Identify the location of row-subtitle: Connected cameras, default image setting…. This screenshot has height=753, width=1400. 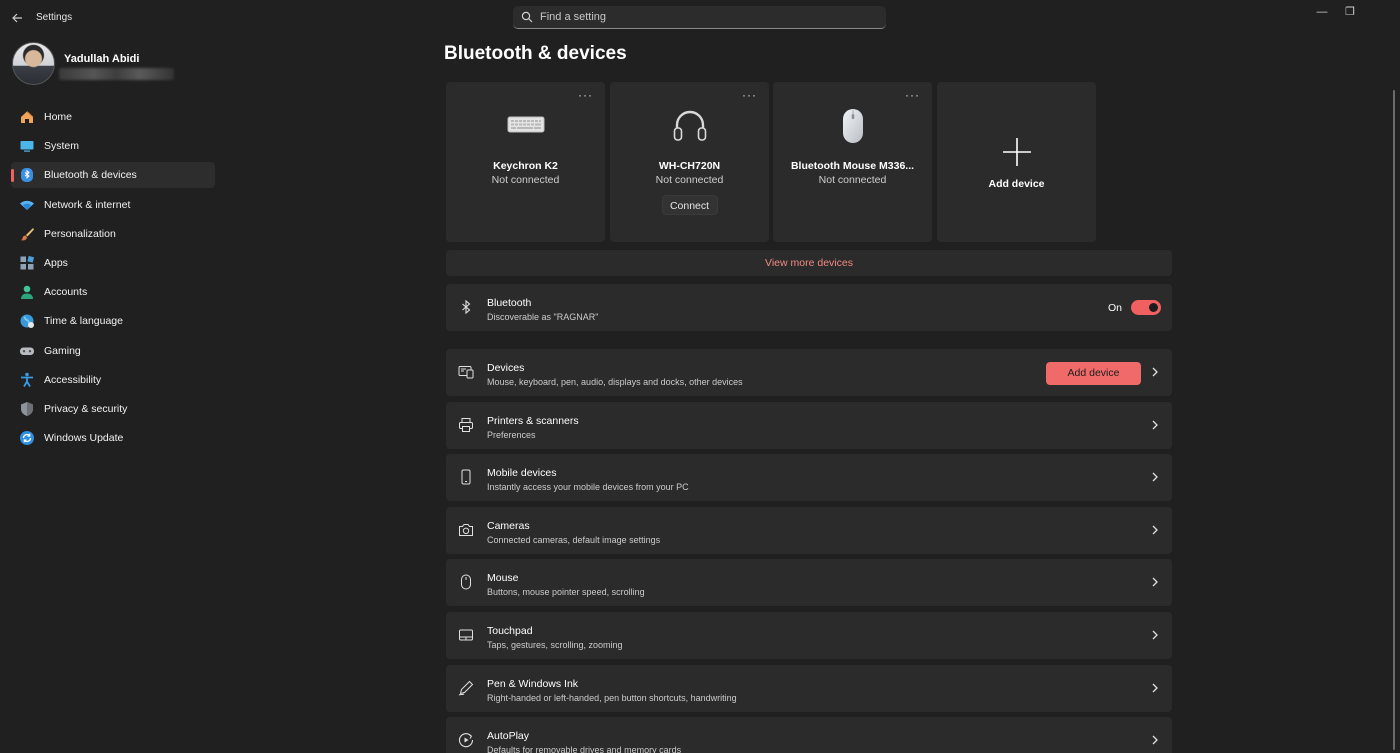
(574, 540).